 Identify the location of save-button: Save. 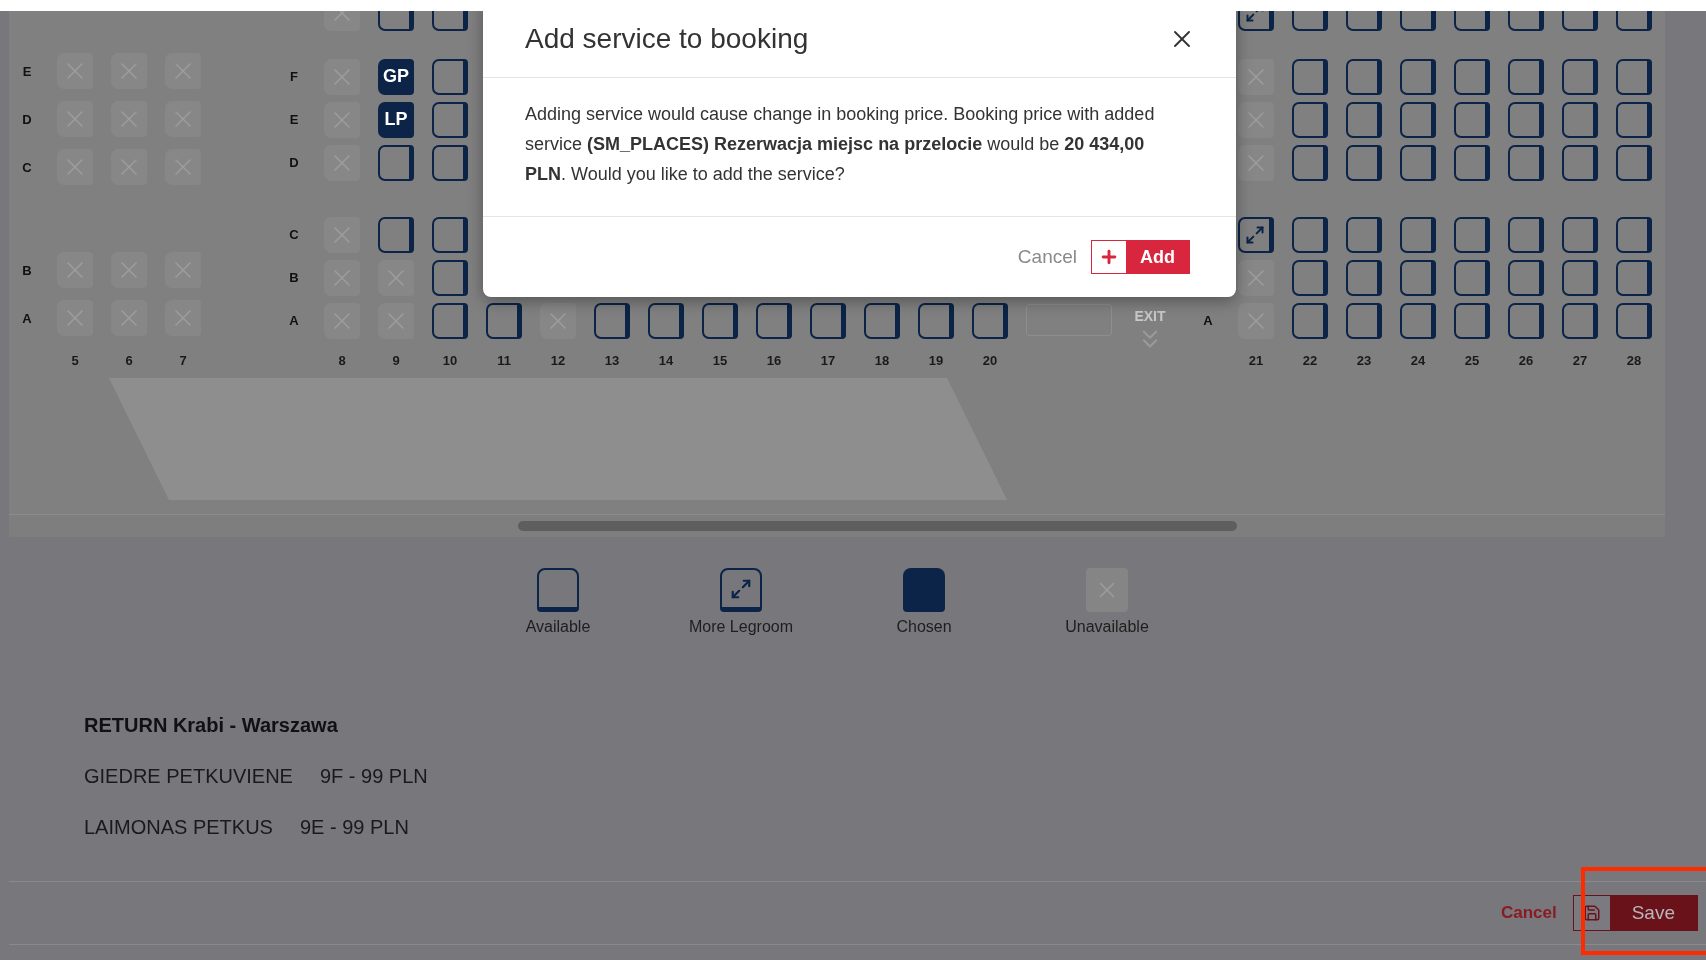
(1635, 913).